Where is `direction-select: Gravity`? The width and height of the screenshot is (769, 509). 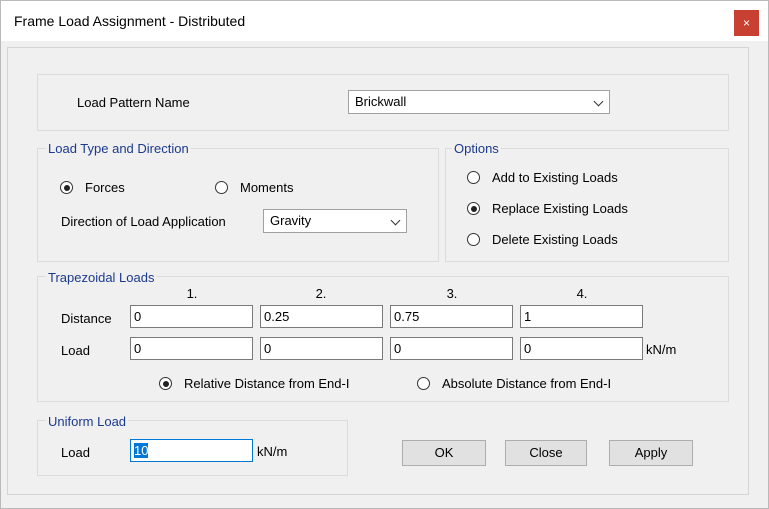 direction-select: Gravity is located at coordinates (335, 221).